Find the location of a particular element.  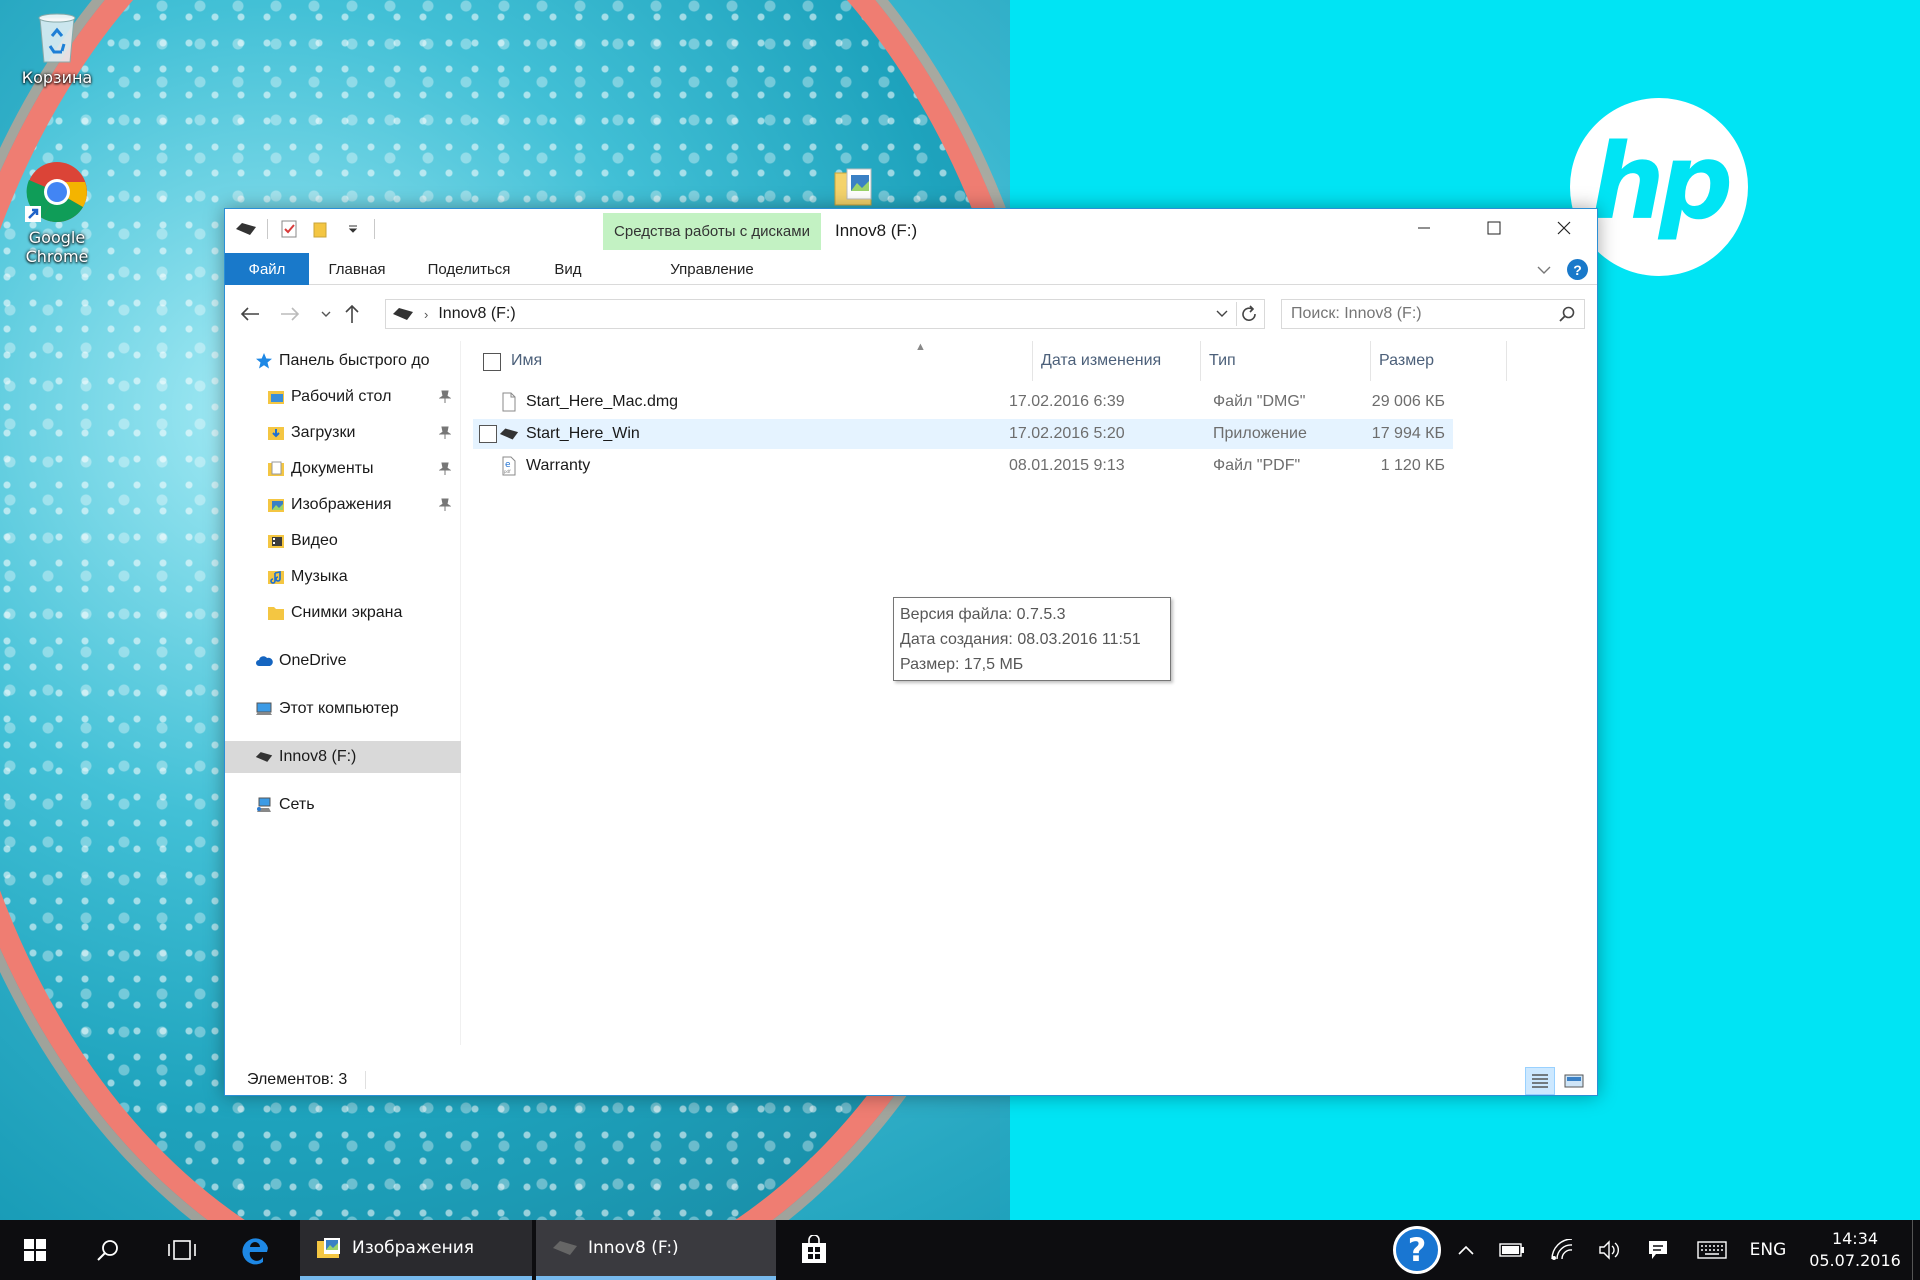

address-bar: › Innov8 (F:) is located at coordinates (825, 314).